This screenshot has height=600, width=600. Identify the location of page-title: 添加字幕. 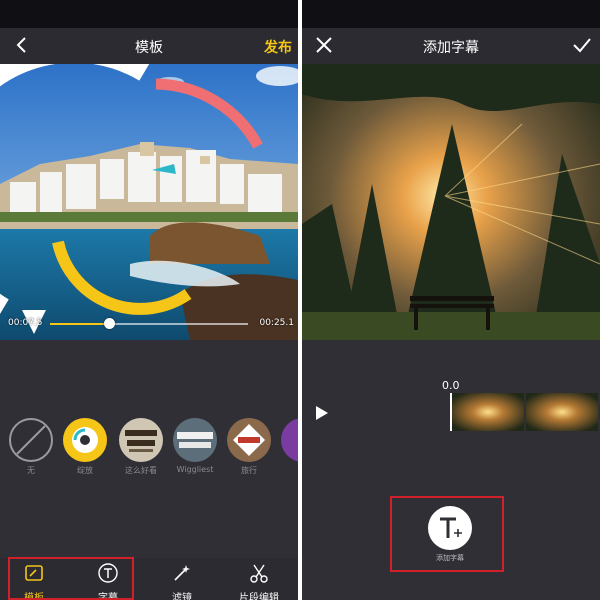
(451, 48).